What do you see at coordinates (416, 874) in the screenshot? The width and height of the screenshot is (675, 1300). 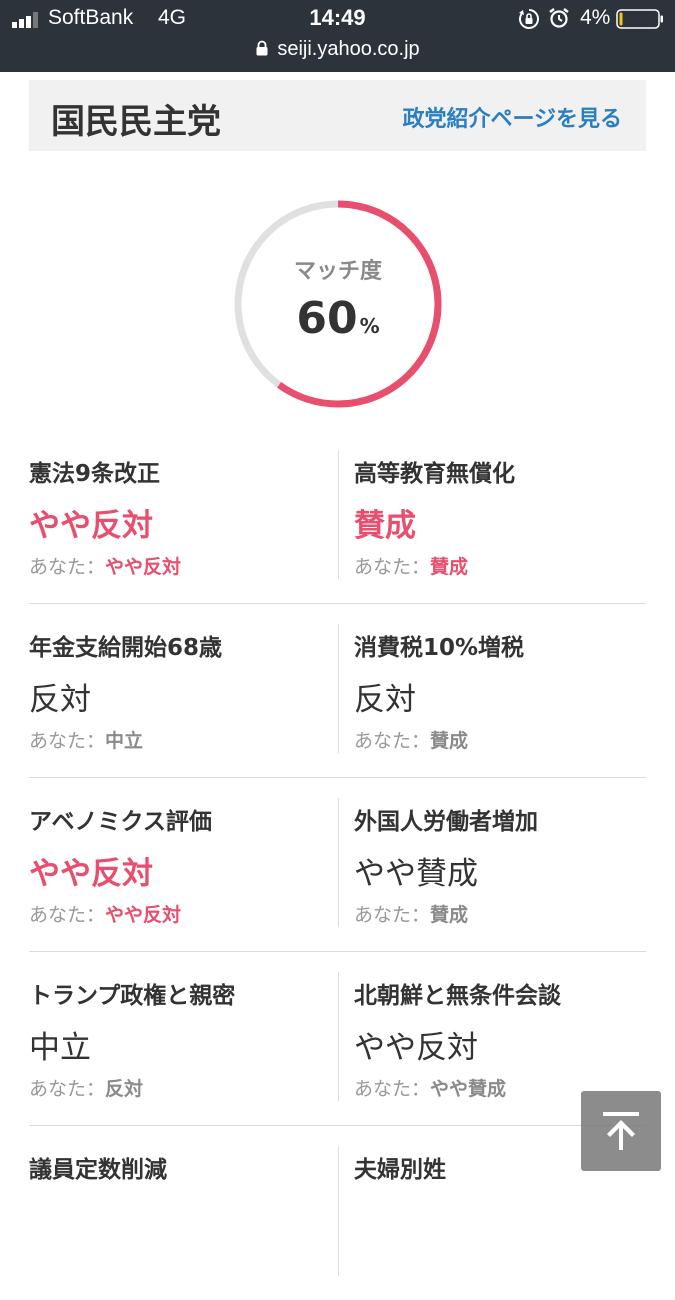 I see `party-stance: やや賛成` at bounding box center [416, 874].